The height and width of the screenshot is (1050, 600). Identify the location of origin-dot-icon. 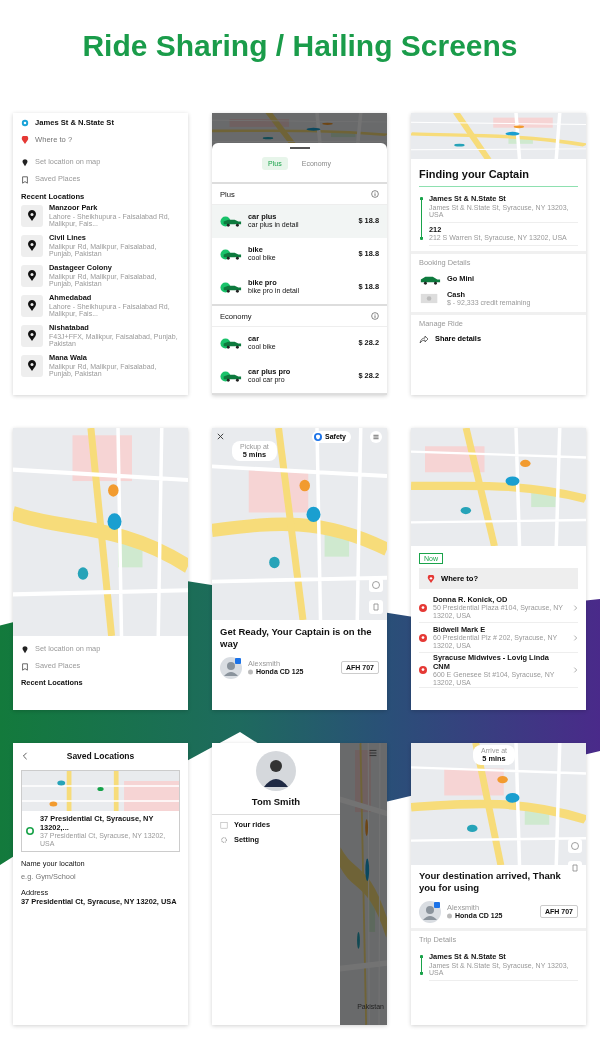
(25, 122).